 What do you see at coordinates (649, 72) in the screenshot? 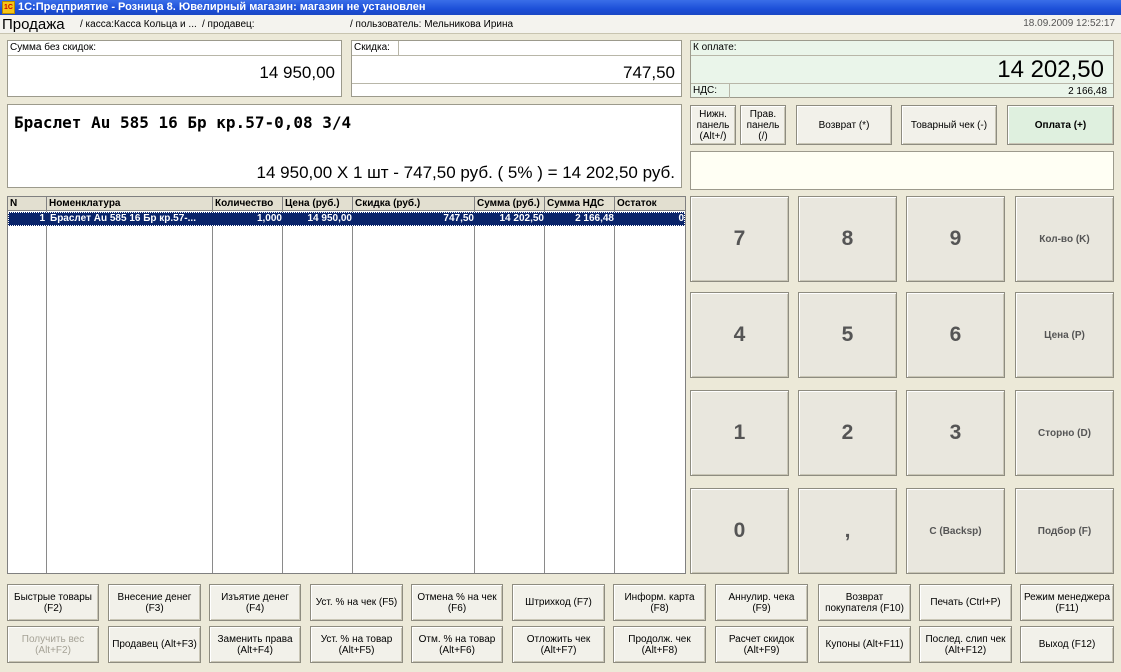
I see `discount-value: 747,50` at bounding box center [649, 72].